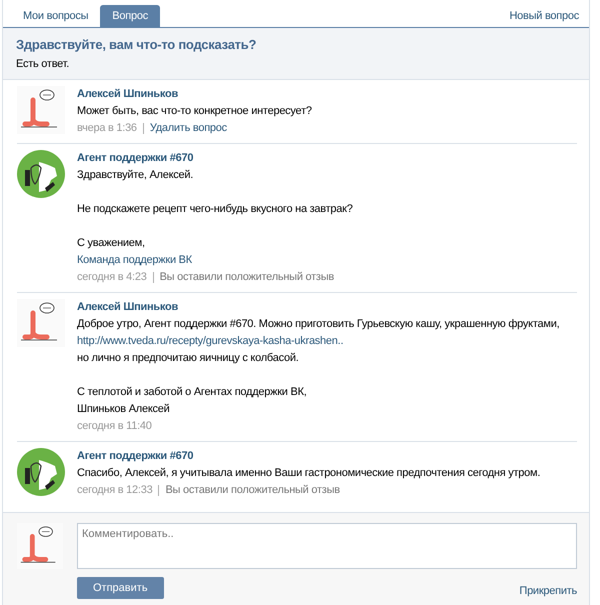  What do you see at coordinates (55, 16) in the screenshot?
I see `tab: Мои вопросы` at bounding box center [55, 16].